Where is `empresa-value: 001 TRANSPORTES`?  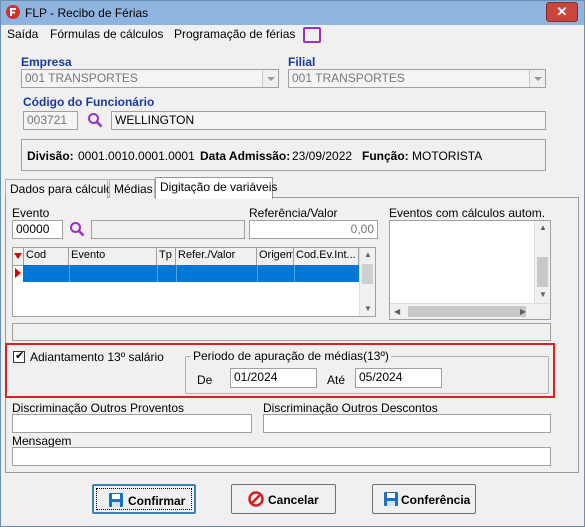 empresa-value: 001 TRANSPORTES is located at coordinates (81, 78).